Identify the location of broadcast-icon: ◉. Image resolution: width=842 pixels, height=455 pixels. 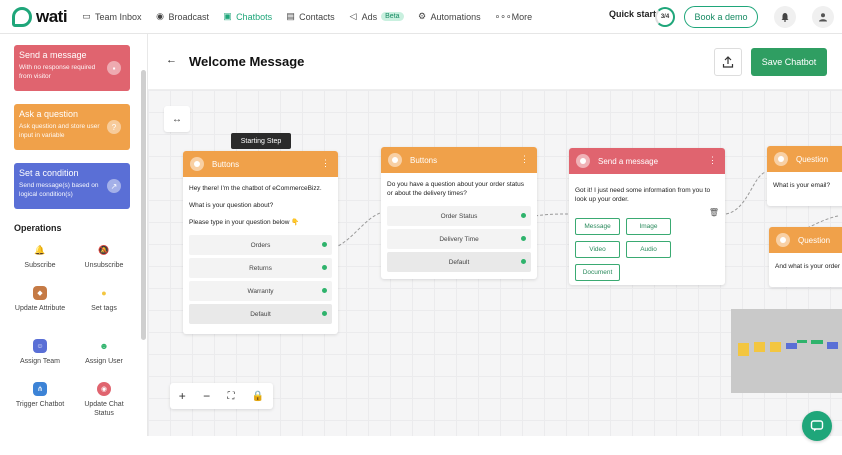
(160, 16).